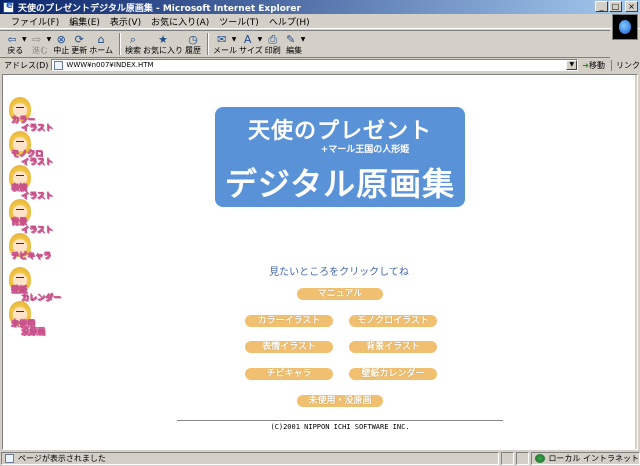  What do you see at coordinates (315, 65) in the screenshot?
I see `address-input: WWW¥n007¥INDEX.HTM ▼` at bounding box center [315, 65].